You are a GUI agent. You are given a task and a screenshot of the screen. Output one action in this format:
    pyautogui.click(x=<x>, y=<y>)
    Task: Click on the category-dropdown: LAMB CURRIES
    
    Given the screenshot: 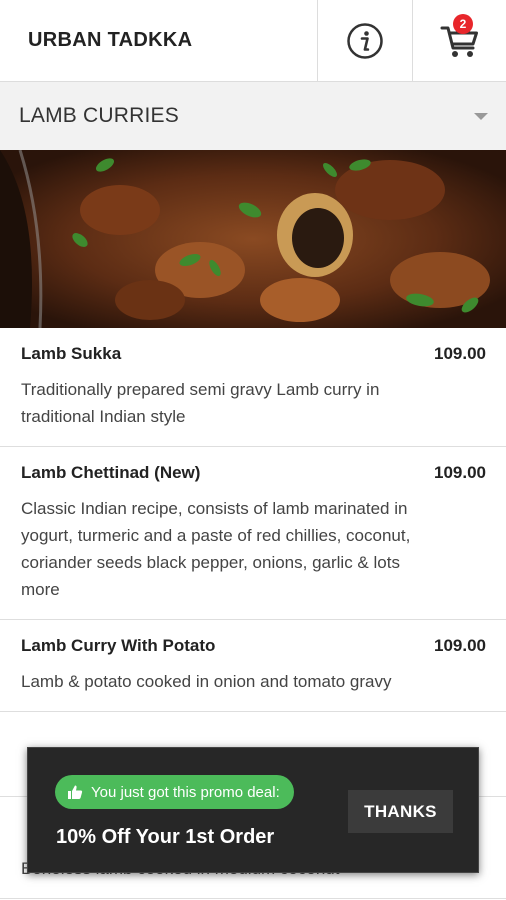 What is the action you would take?
    pyautogui.click(x=253, y=116)
    